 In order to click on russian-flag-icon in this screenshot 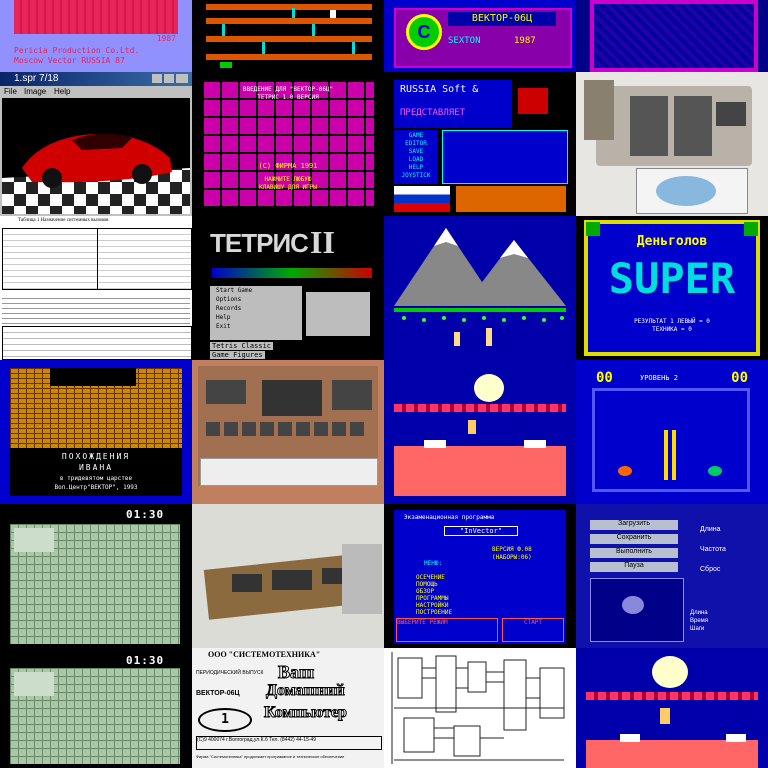, I will do `click(422, 199)`.